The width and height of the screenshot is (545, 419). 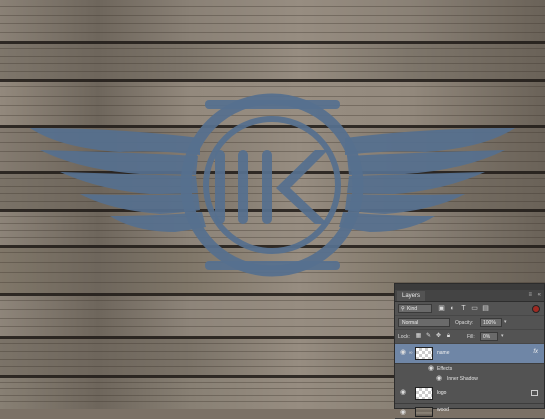 What do you see at coordinates (412, 309) in the screenshot?
I see `kind-label: Kind` at bounding box center [412, 309].